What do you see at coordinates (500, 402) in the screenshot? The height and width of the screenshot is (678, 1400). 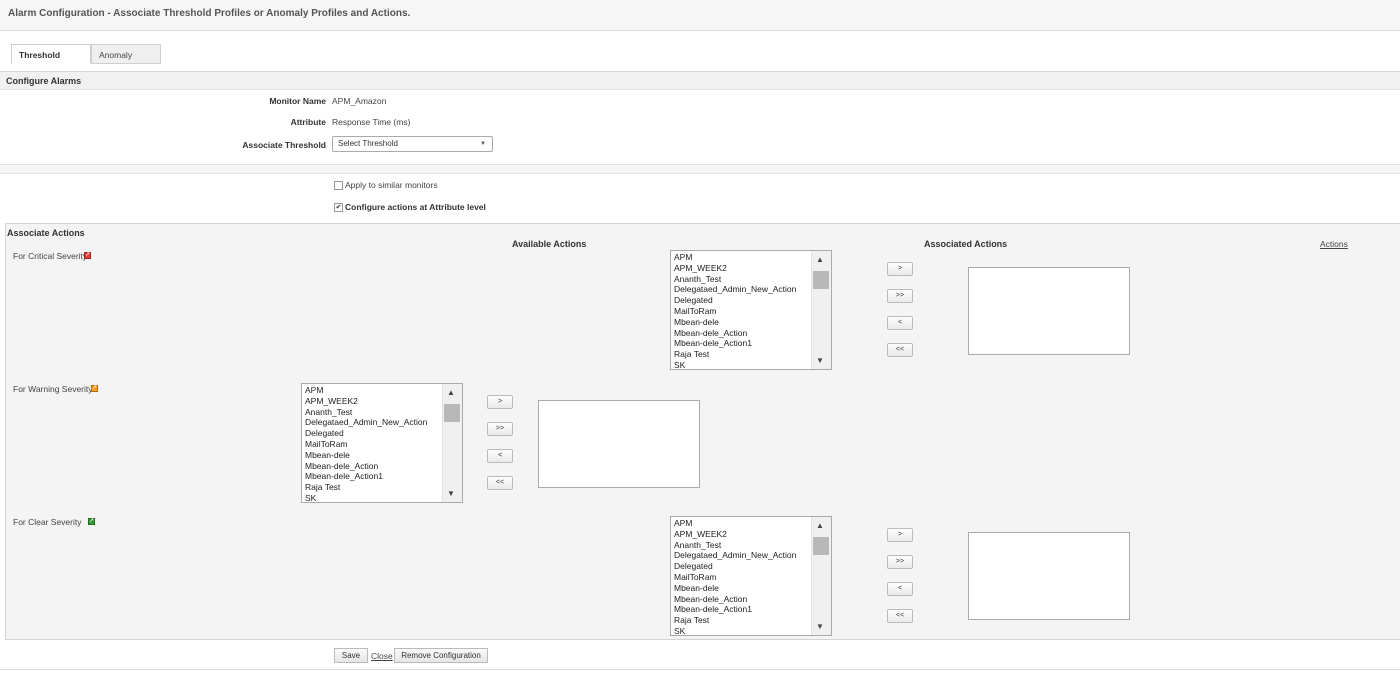 I see `warning-add-button: >` at bounding box center [500, 402].